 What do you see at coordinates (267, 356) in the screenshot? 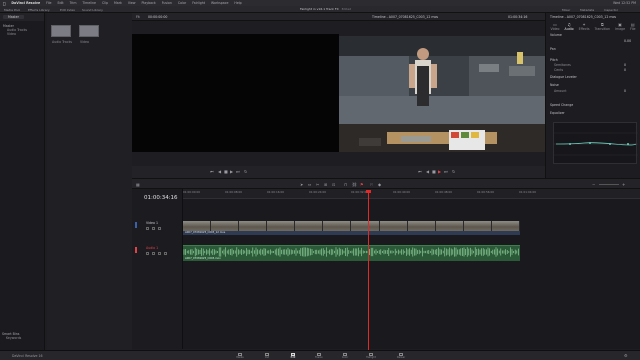
I see `page-cut: Cut` at bounding box center [267, 356].